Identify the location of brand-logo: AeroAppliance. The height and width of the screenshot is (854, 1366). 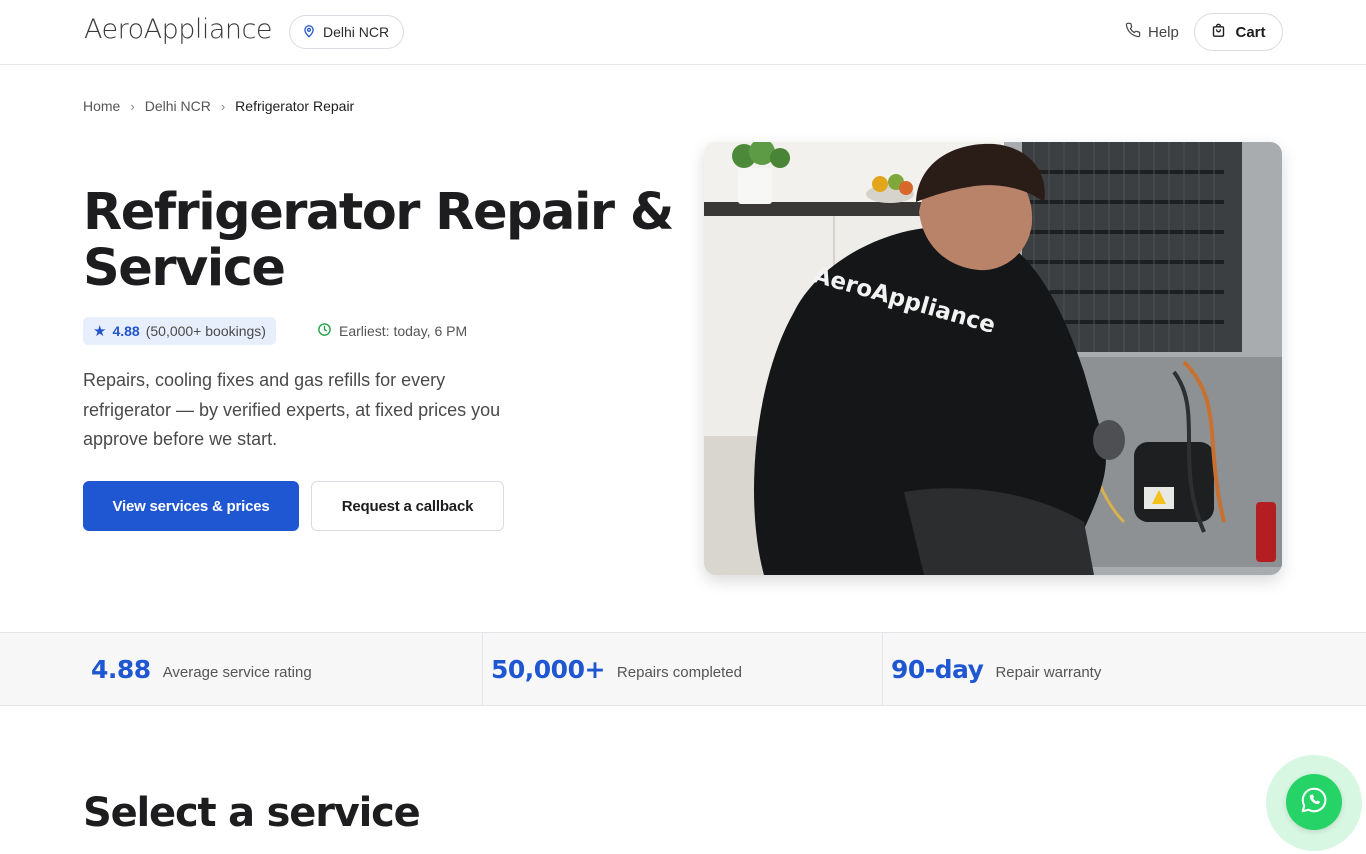
(178, 29).